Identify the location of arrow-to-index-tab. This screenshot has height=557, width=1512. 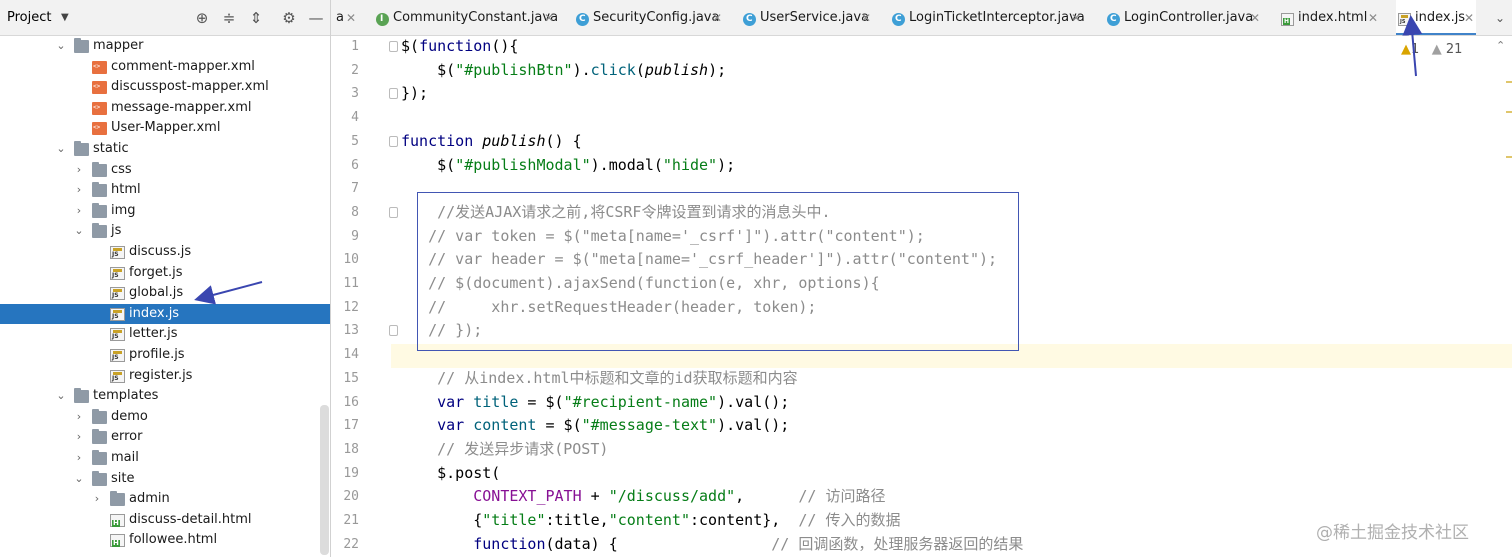
(1412, 46).